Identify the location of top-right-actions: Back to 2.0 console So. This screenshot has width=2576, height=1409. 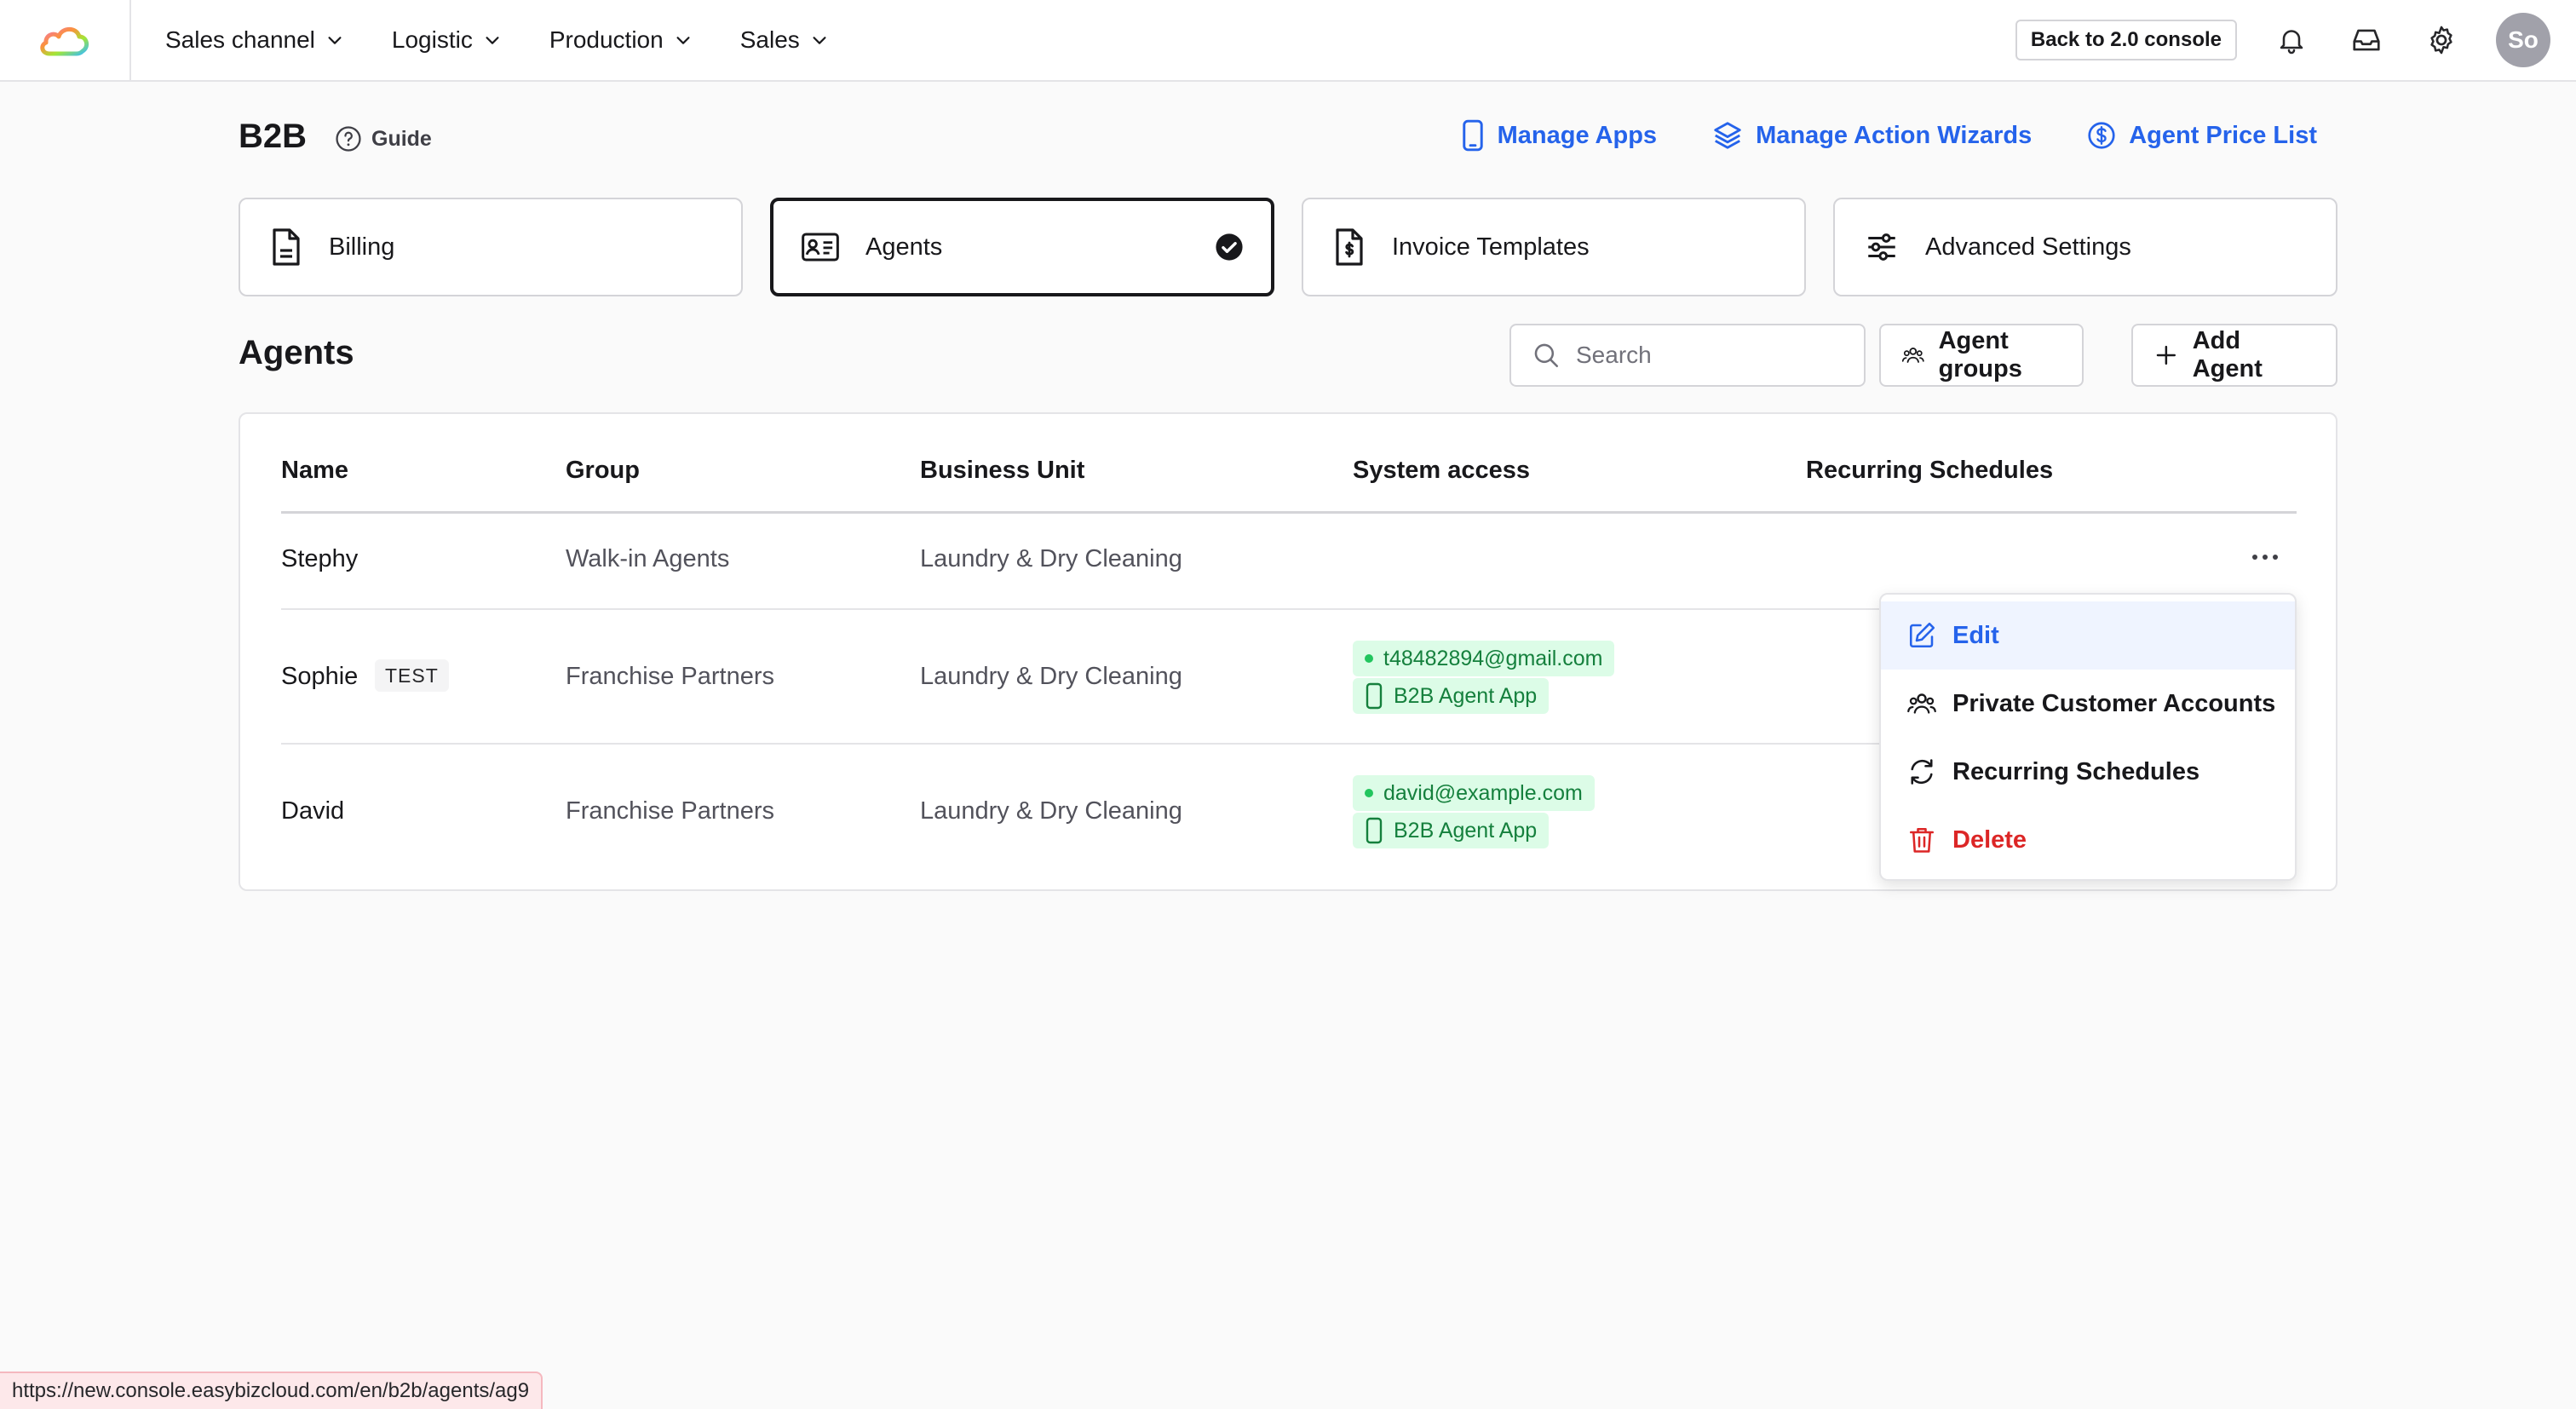
(2282, 40).